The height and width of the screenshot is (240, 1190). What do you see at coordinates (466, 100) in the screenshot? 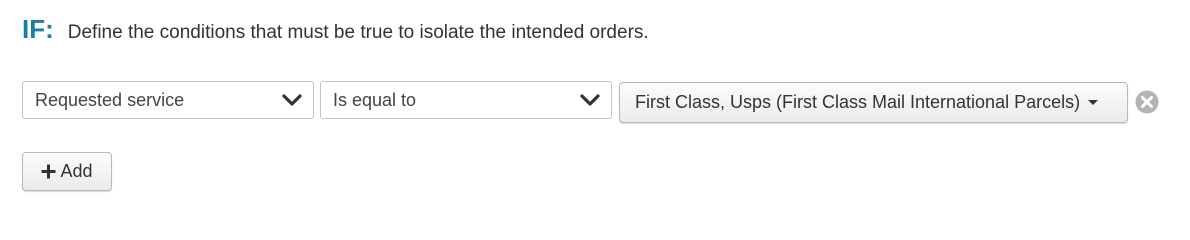
I see `operator-select: Is equal to` at bounding box center [466, 100].